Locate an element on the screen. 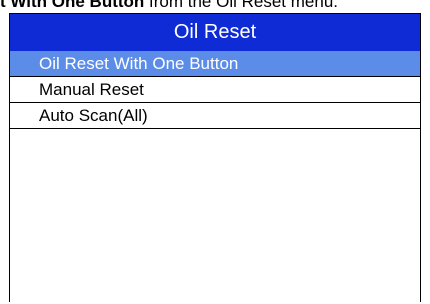 This screenshot has width=430, height=304. menu-item-auto-scan-all: Auto Scan(All) is located at coordinates (215, 116).